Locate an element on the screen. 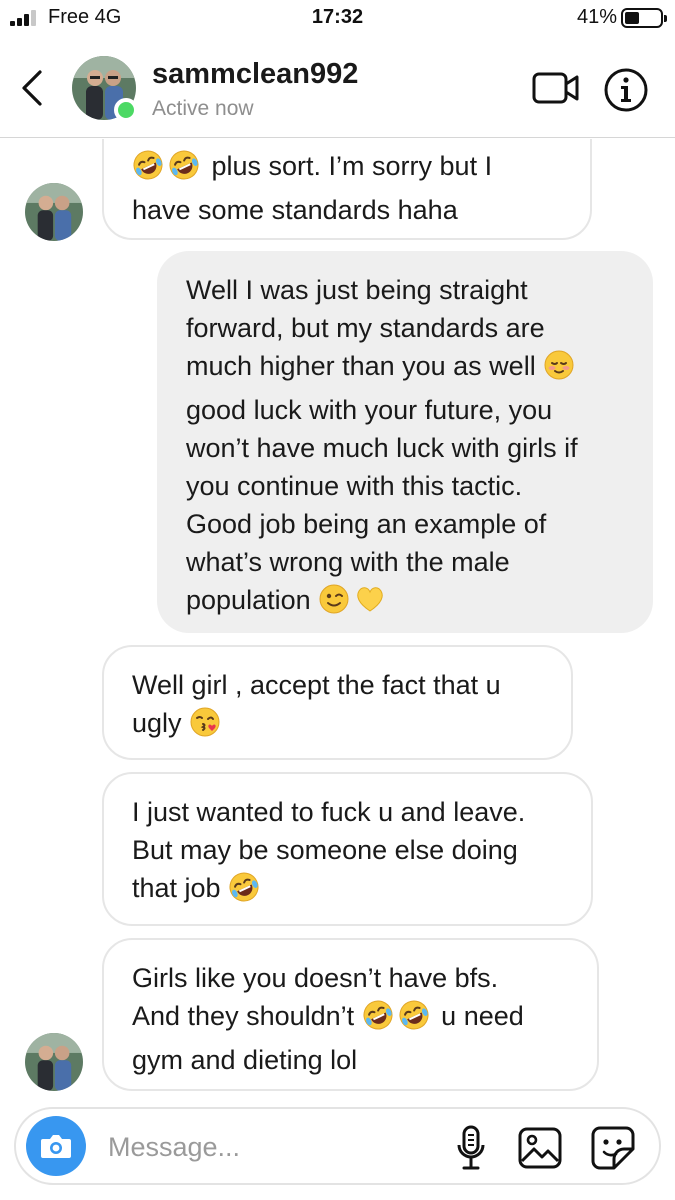  contact-username: sammclean992 is located at coordinates (255, 74).